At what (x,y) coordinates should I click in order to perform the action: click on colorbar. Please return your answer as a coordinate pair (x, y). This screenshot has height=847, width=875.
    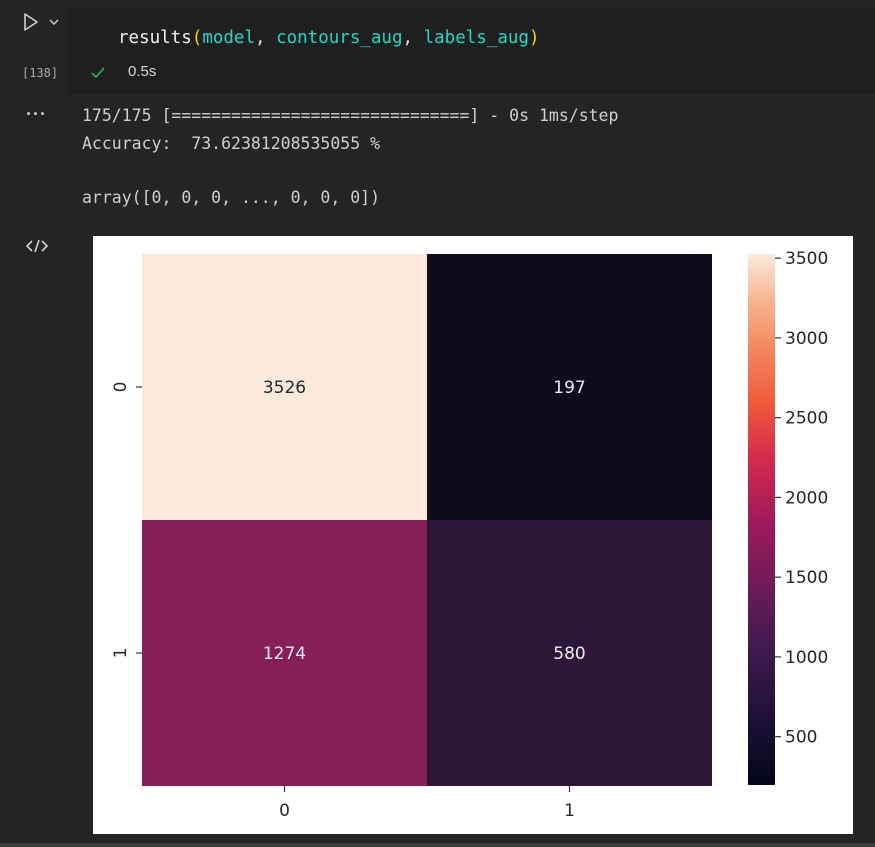
    Looking at the image, I should click on (761, 519).